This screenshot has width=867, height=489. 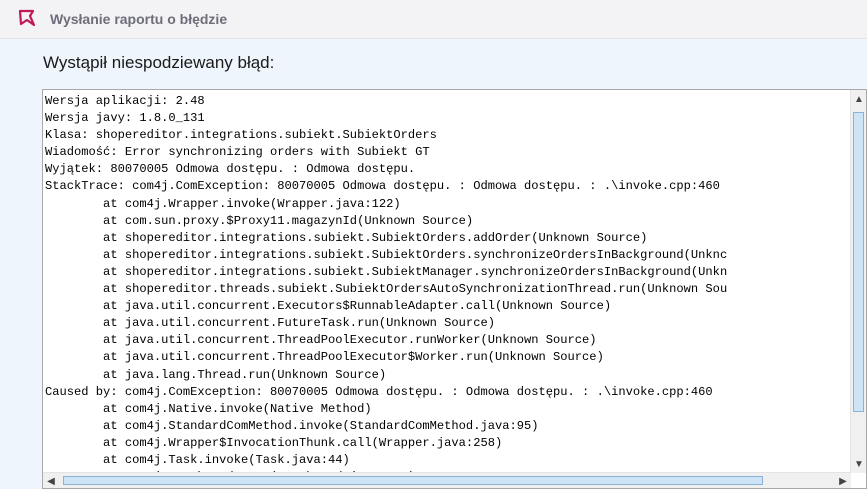 I want to click on horizontal-scrollbar: ◀ ▶, so click(x=447, y=480).